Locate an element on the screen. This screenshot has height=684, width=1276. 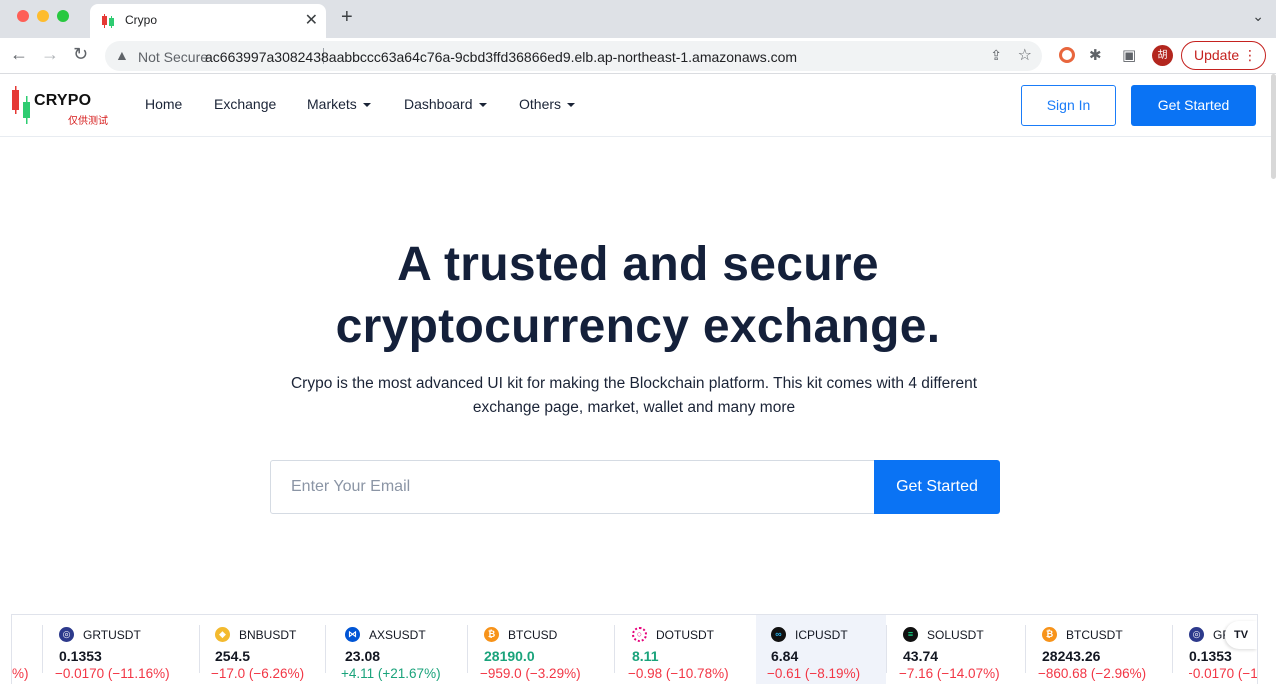
reload-icon: ↻ is located at coordinates (80, 54).